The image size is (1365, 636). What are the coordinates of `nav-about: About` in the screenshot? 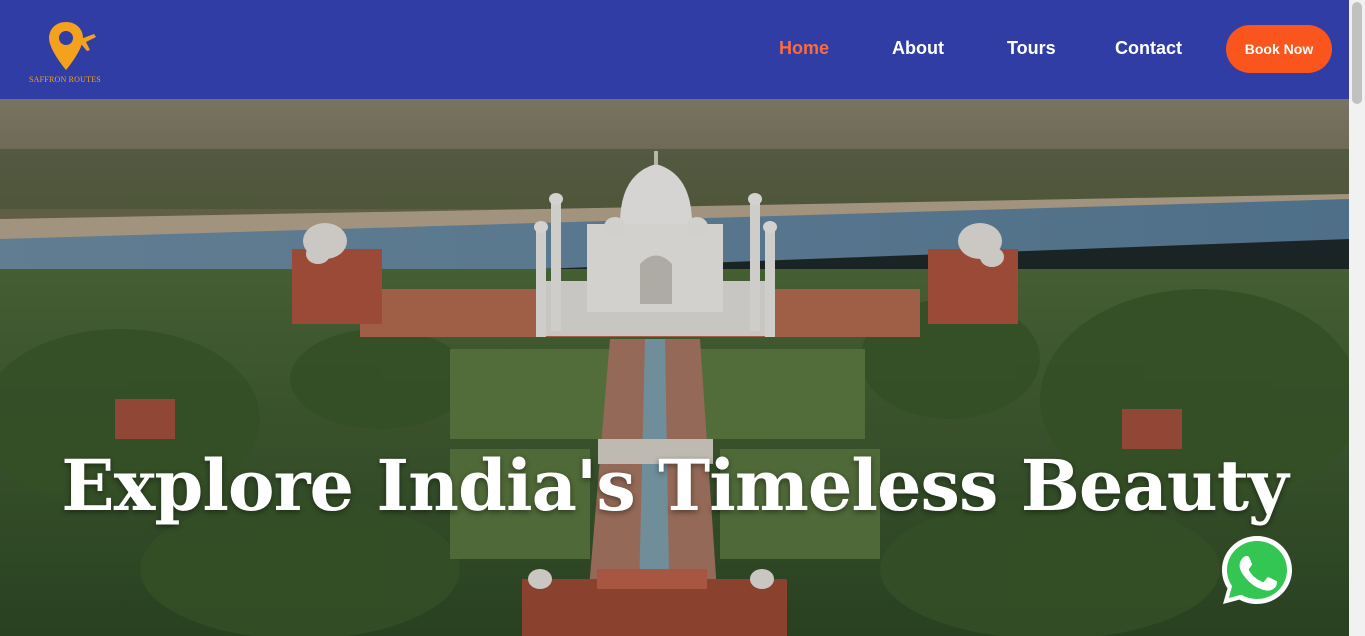 It's located at (918, 48).